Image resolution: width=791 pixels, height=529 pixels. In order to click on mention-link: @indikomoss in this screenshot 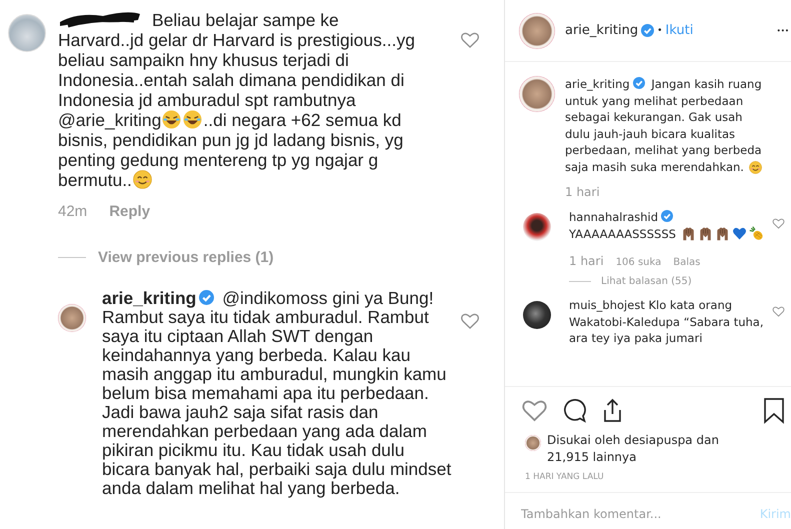, I will do `click(272, 298)`.